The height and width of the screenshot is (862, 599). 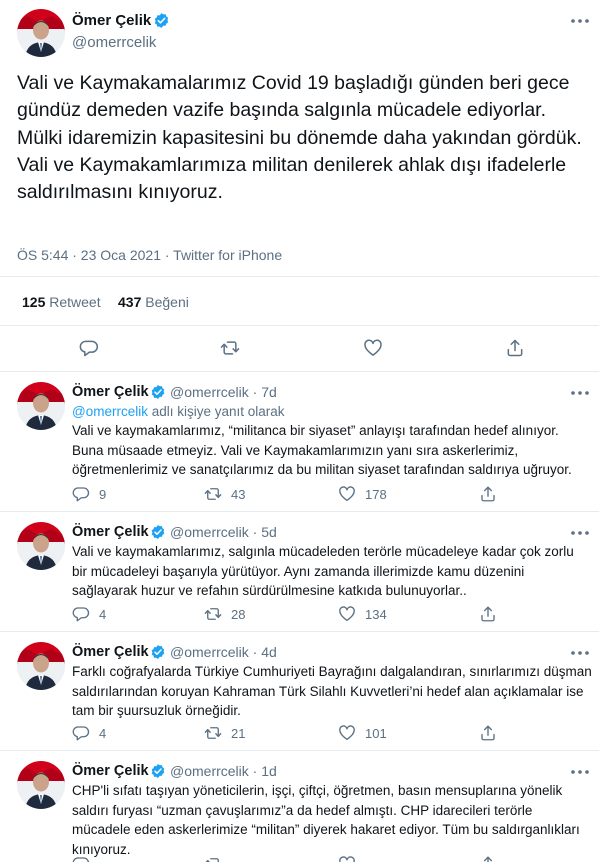 What do you see at coordinates (130, 302) in the screenshot?
I see `like-count: 437` at bounding box center [130, 302].